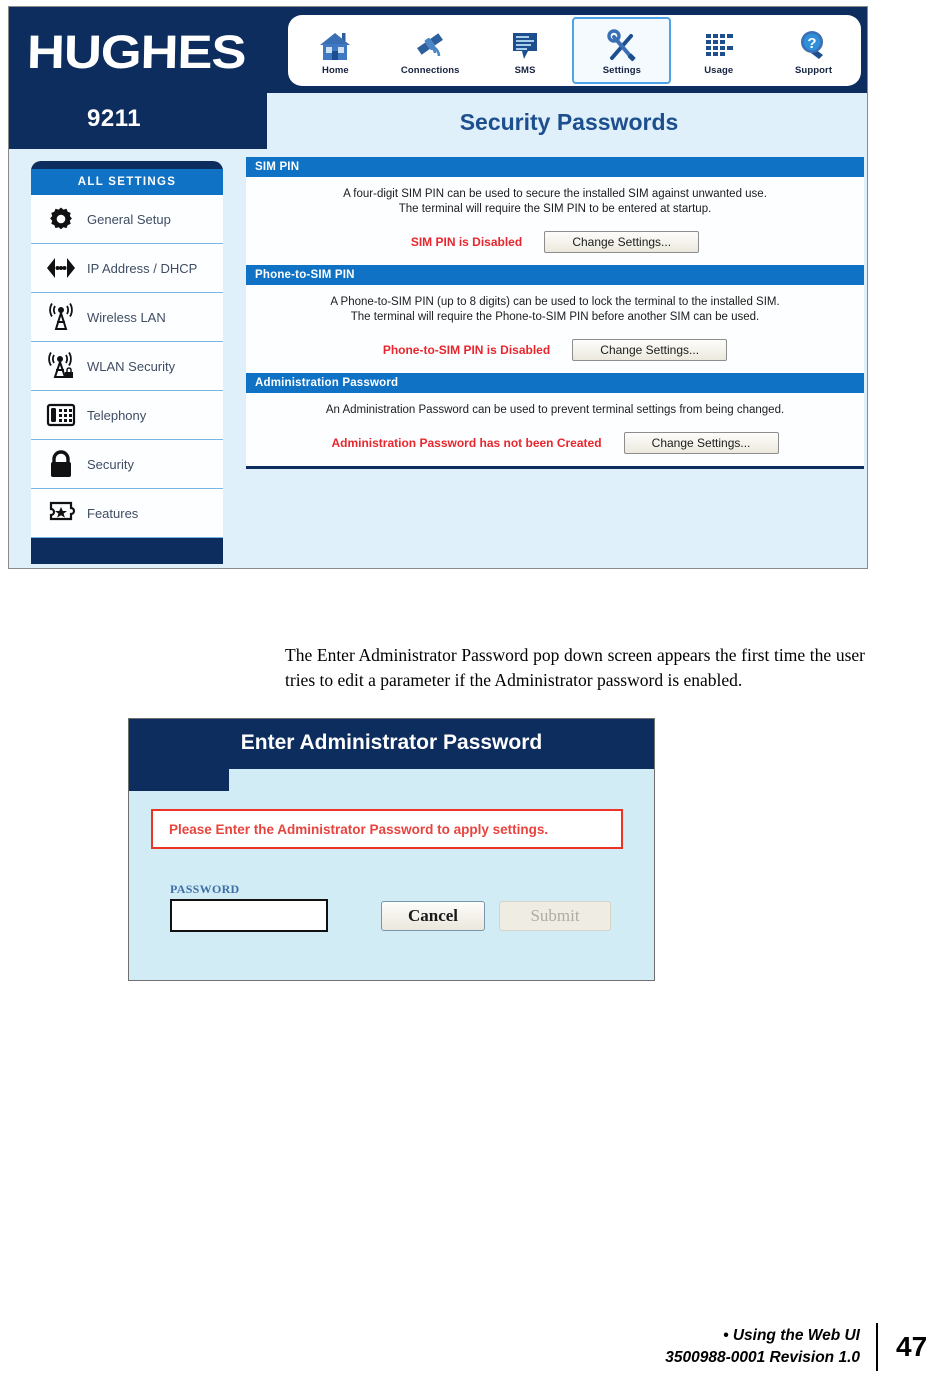  I want to click on nav-label-sms: SMS, so click(525, 70).